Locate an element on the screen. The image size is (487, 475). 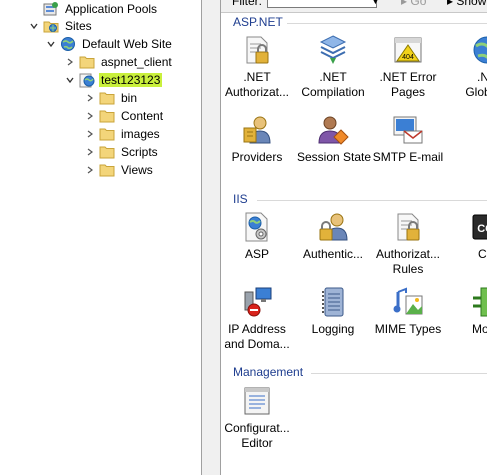
tree-item-aspnet-client: aspnet_client is located at coordinates (119, 62).